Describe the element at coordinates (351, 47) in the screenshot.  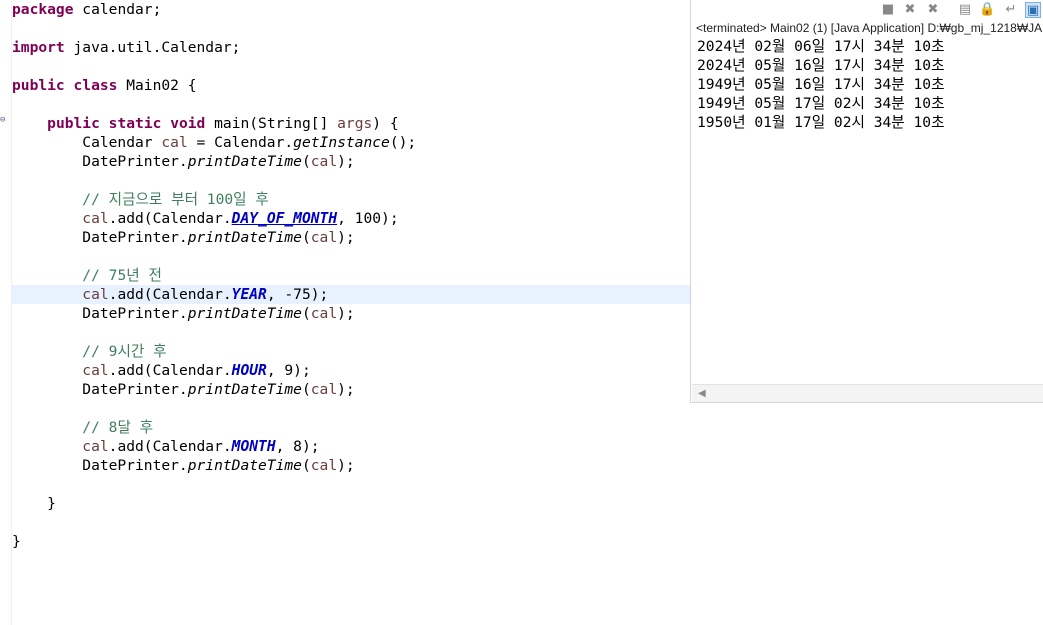
I see `code-line: import java.util.Calendar;` at that location.